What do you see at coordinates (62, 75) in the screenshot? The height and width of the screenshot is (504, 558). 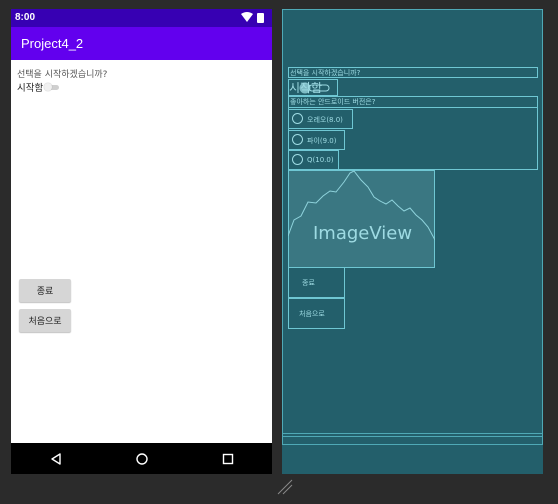 I see `question-text: 선택을 시작하겠습니까?` at bounding box center [62, 75].